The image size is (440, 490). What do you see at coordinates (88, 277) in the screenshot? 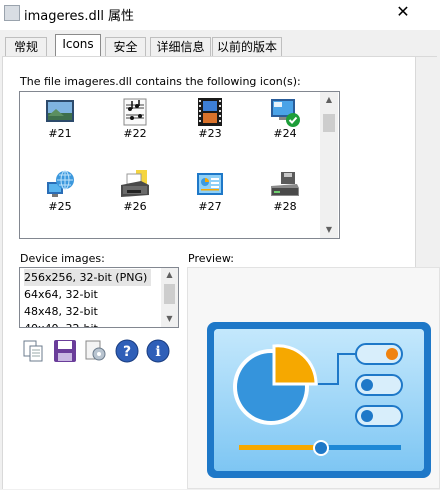
I see `list-item: 256x256, 32-bit (PNG)` at bounding box center [88, 277].